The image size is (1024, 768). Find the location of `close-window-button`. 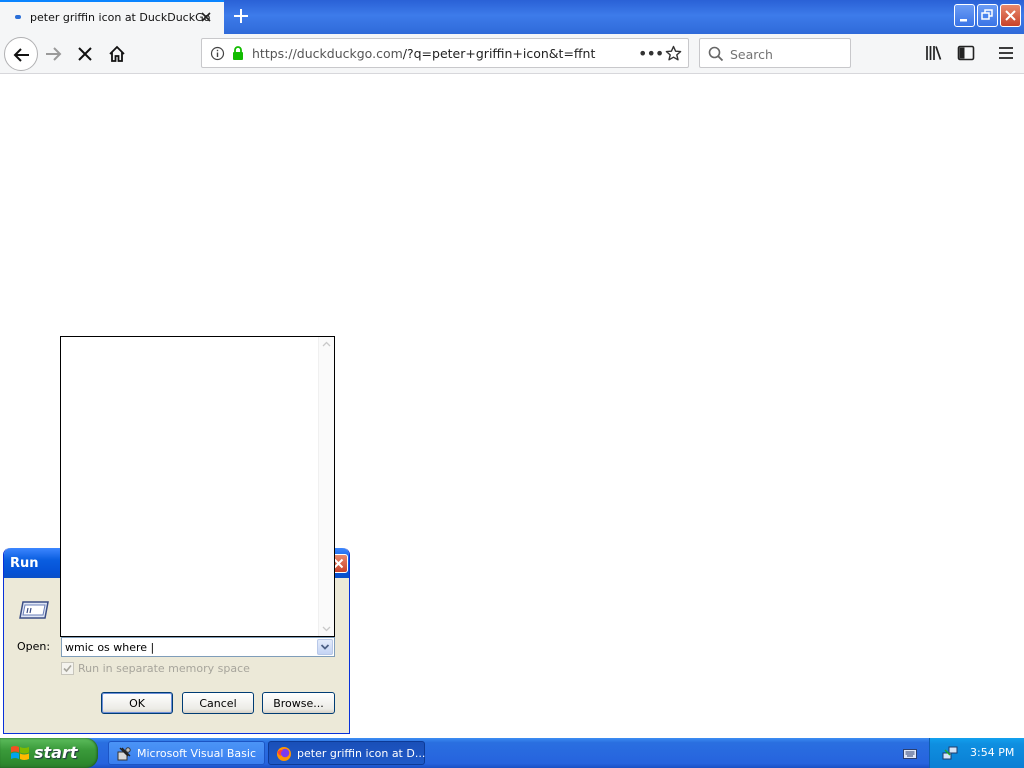

close-window-button is located at coordinates (1010, 15).